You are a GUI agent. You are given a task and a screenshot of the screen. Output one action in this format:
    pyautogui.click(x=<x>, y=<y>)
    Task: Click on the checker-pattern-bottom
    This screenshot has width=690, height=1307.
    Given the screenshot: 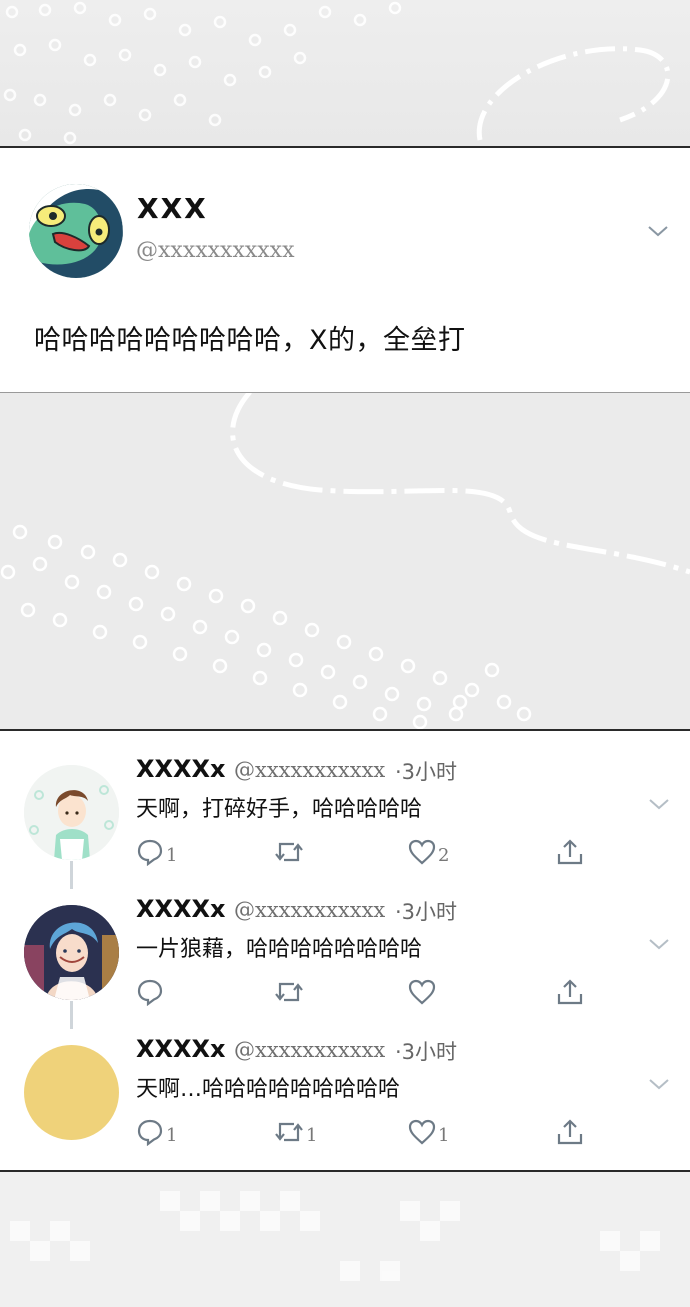 What is the action you would take?
    pyautogui.click(x=335, y=1236)
    